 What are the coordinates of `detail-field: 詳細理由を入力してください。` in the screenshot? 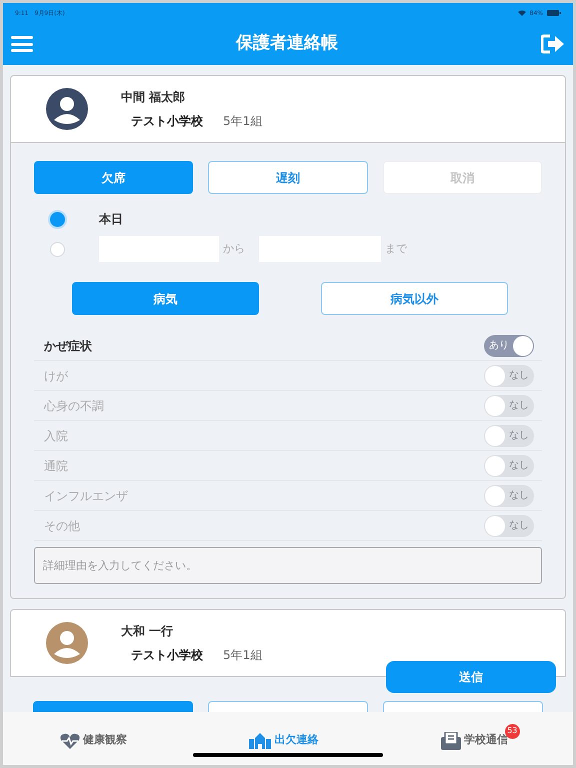 It's located at (288, 565).